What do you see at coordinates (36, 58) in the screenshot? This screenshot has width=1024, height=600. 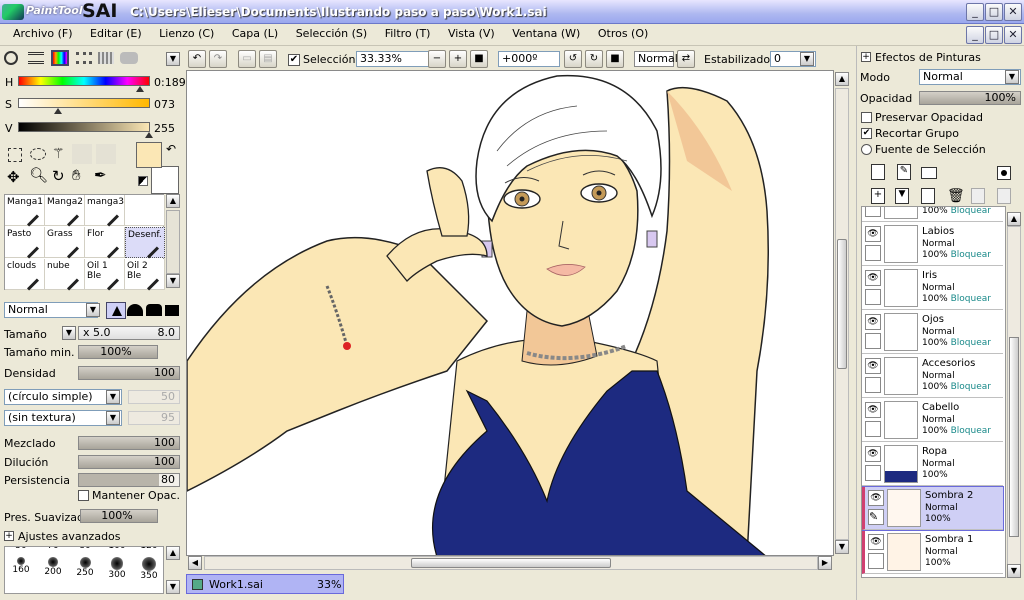 I see `rgb-slider-icon` at bounding box center [36, 58].